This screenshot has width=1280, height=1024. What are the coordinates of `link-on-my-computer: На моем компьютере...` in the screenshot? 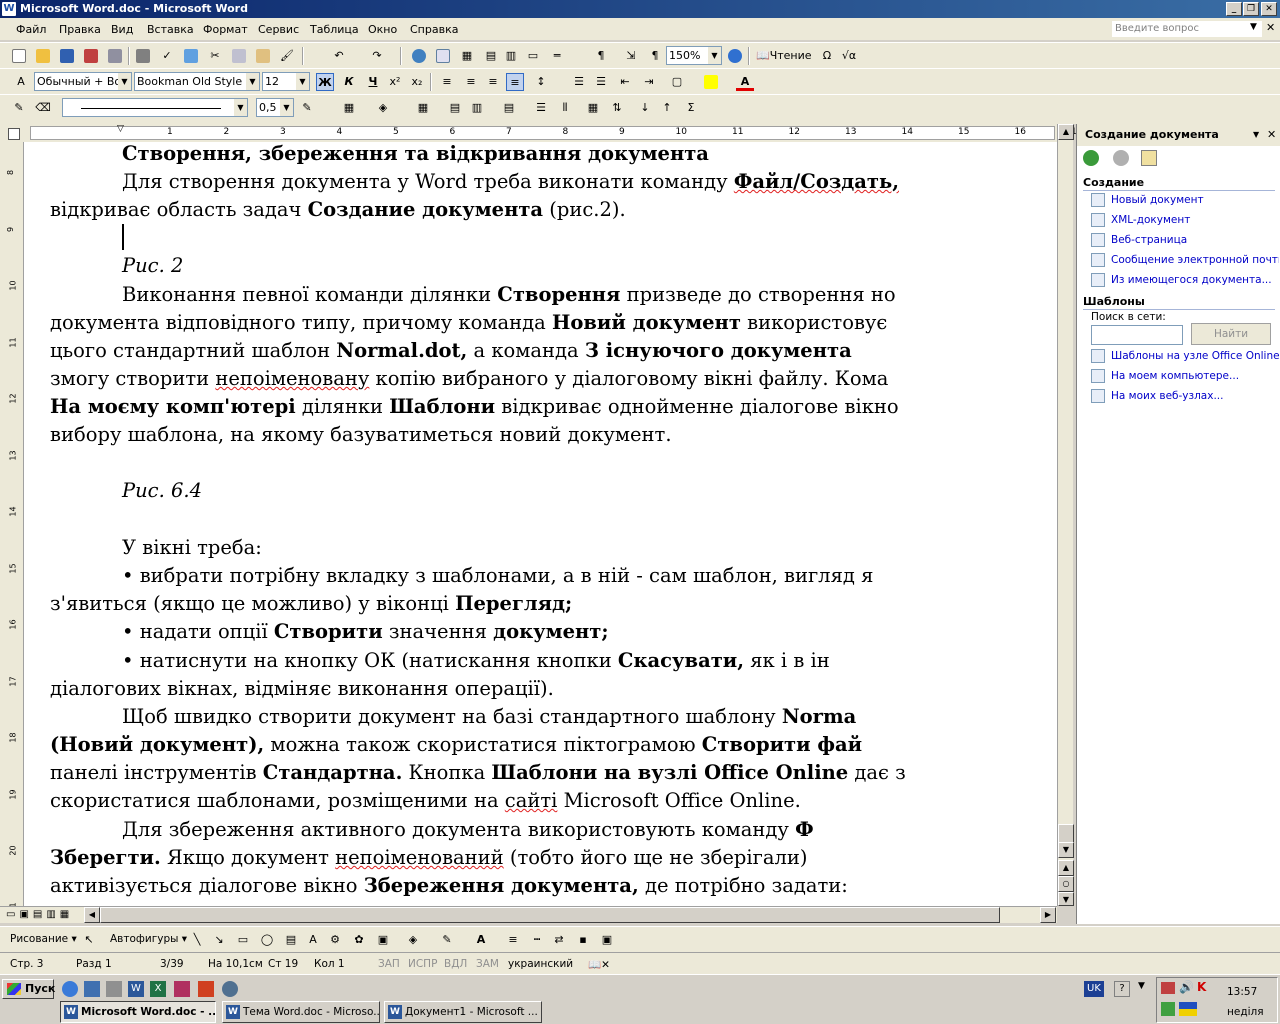 It's located at (1185, 376).